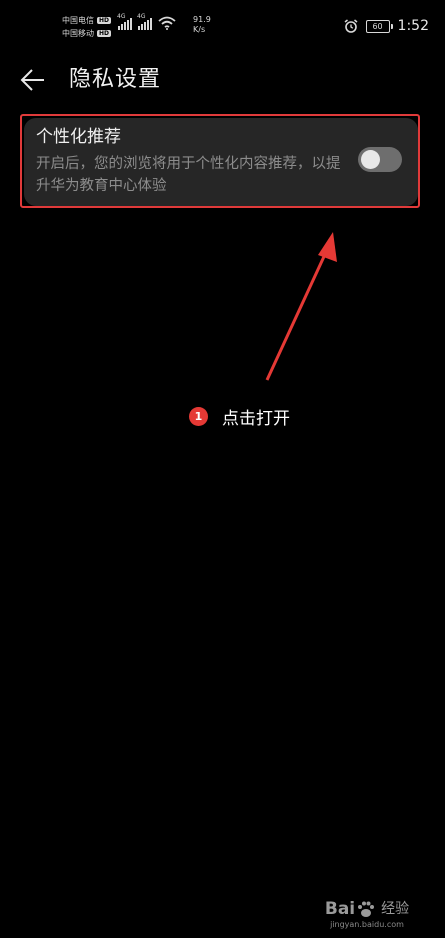 The width and height of the screenshot is (445, 938). What do you see at coordinates (222, 80) in the screenshot?
I see `title-bar: 隐私设置` at bounding box center [222, 80].